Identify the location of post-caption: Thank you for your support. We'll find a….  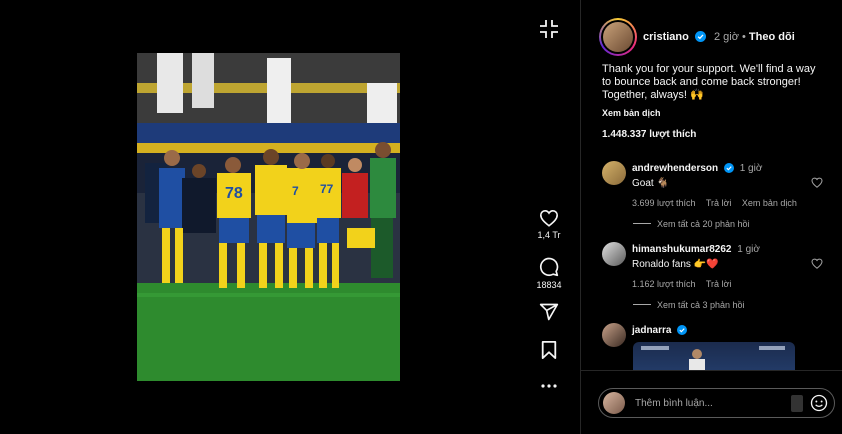
(709, 82).